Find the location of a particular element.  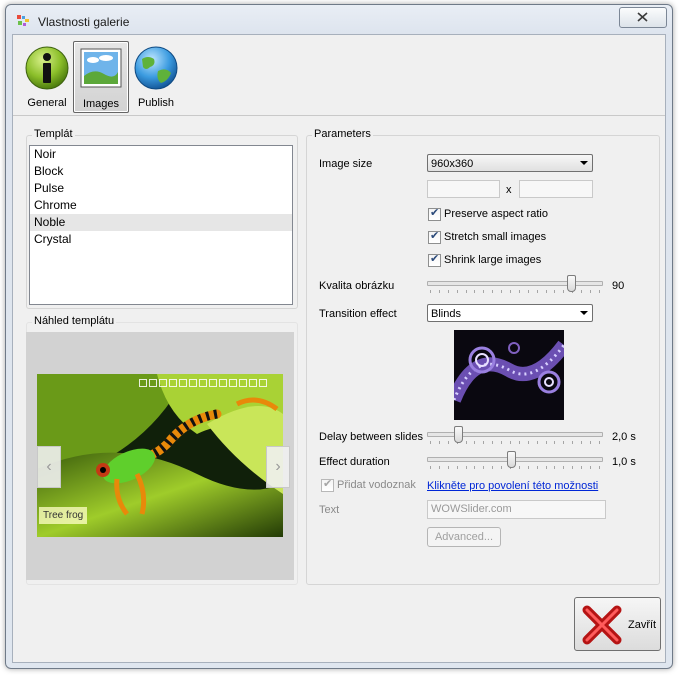

transition-preview-image is located at coordinates (509, 375).